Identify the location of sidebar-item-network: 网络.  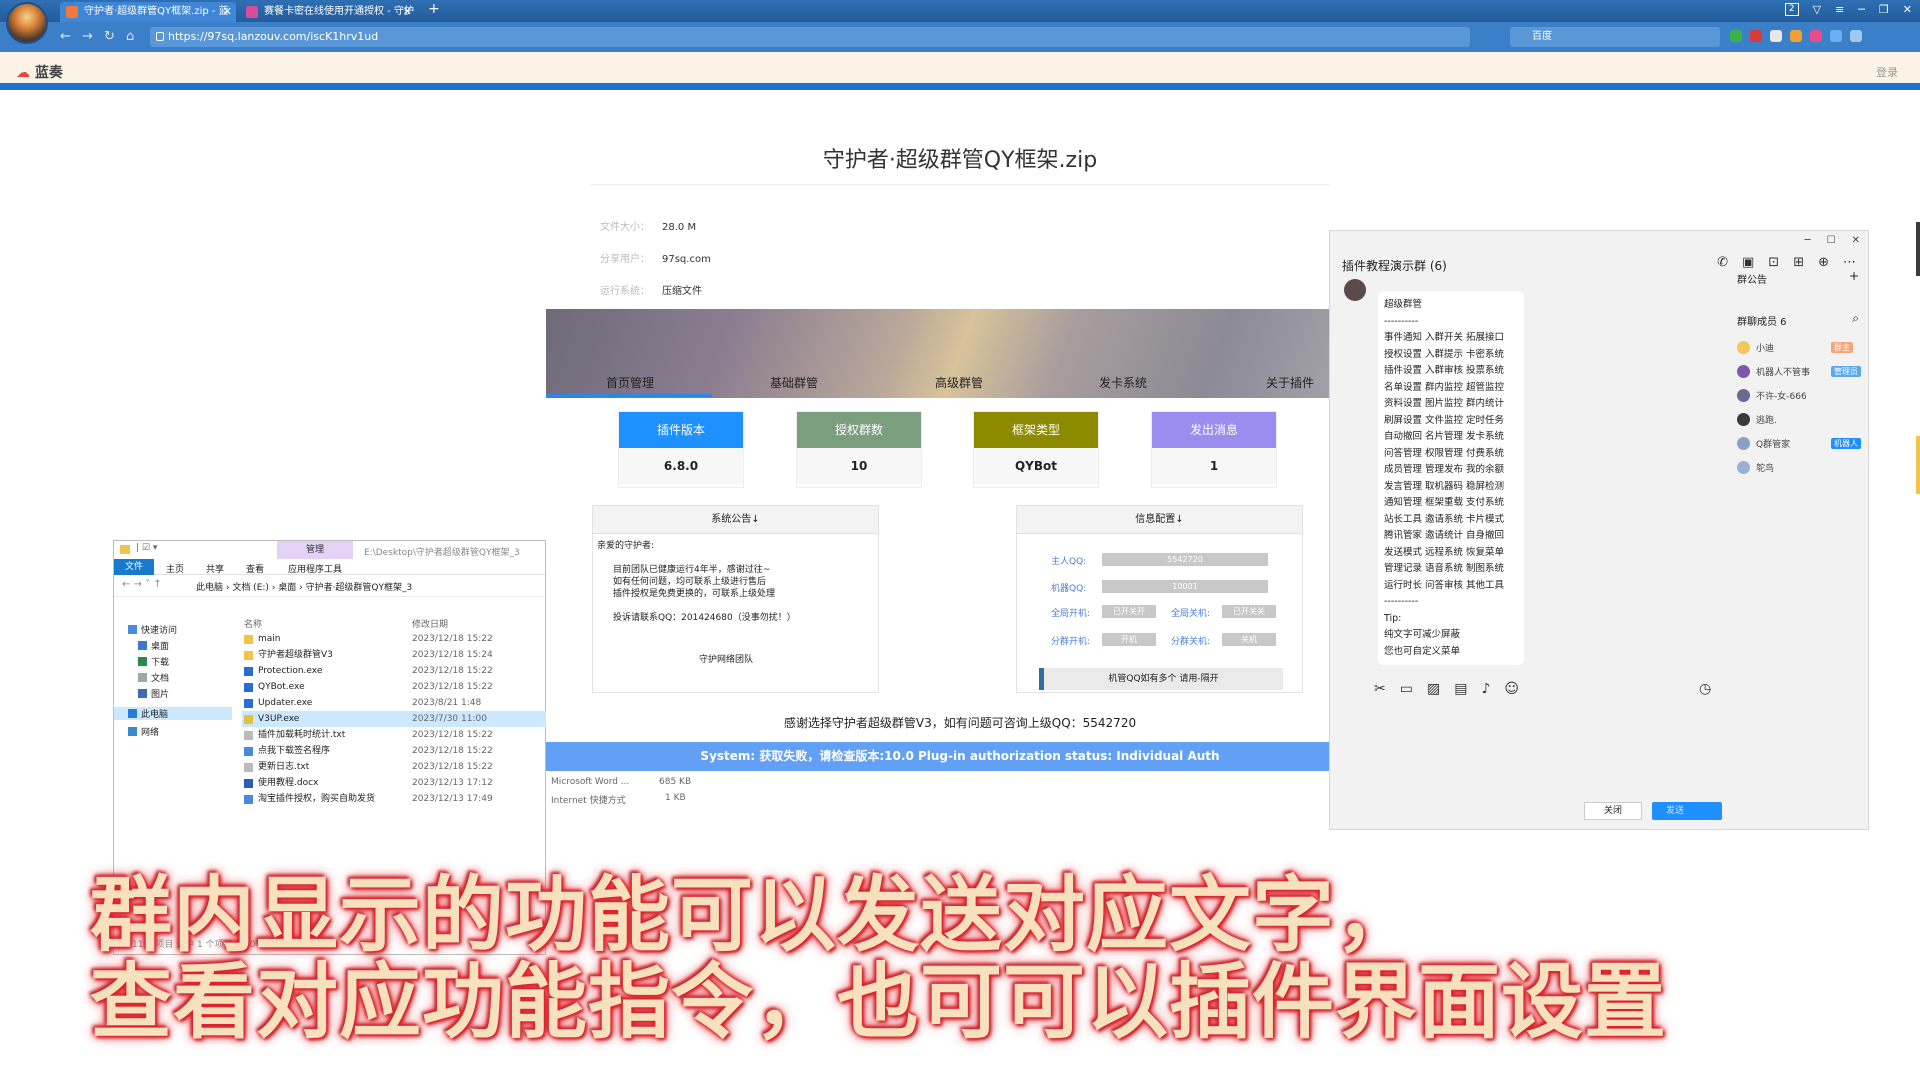
(143, 731).